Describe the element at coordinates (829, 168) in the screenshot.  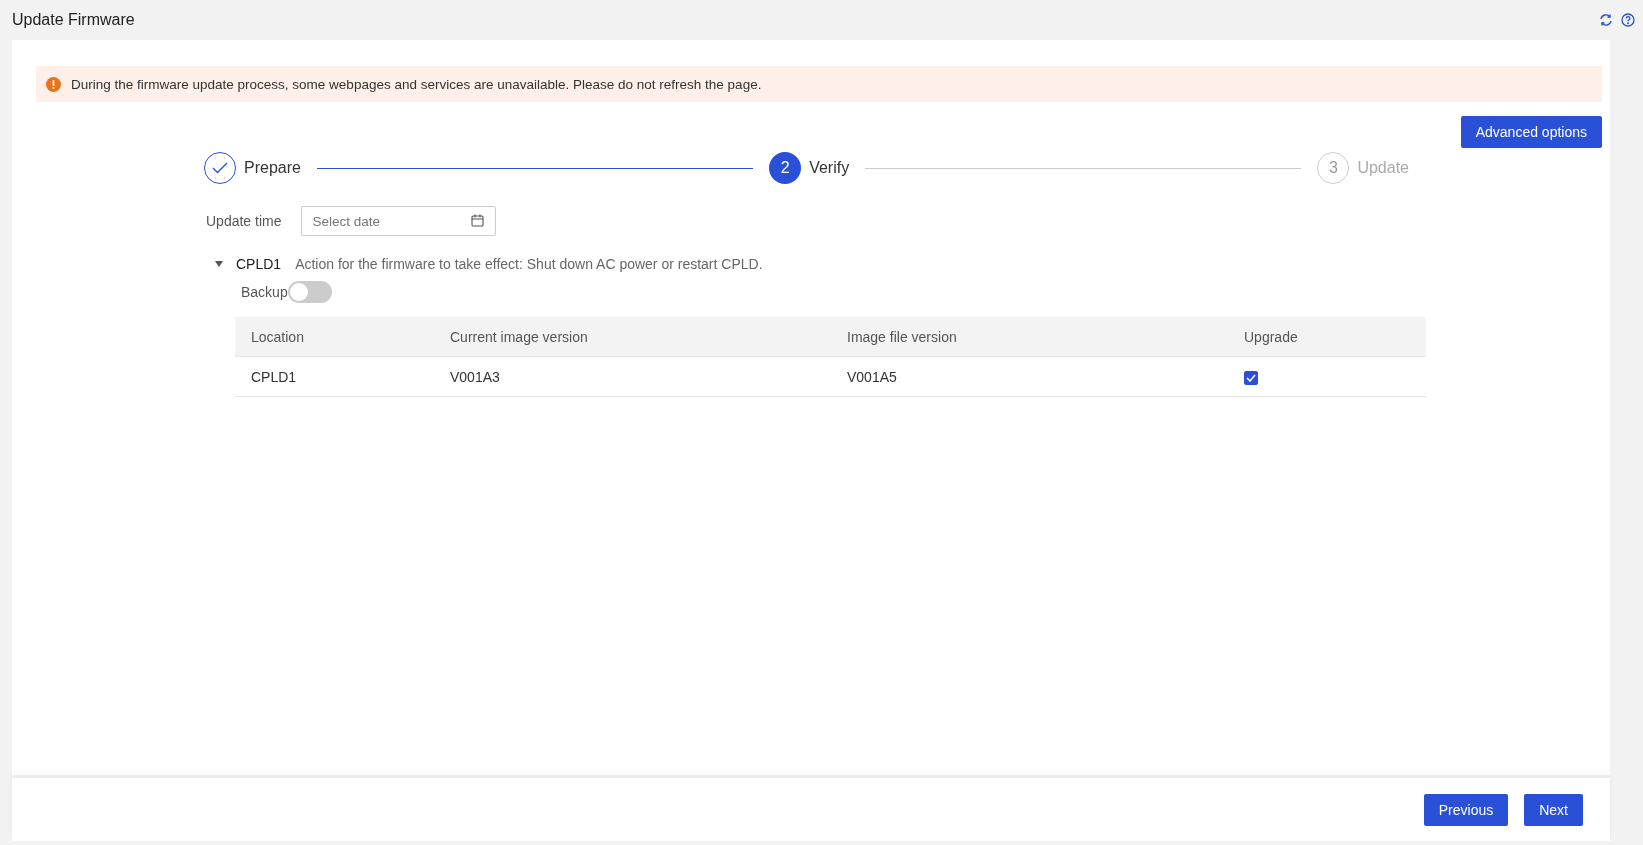
I see `step-label: Verify` at that location.